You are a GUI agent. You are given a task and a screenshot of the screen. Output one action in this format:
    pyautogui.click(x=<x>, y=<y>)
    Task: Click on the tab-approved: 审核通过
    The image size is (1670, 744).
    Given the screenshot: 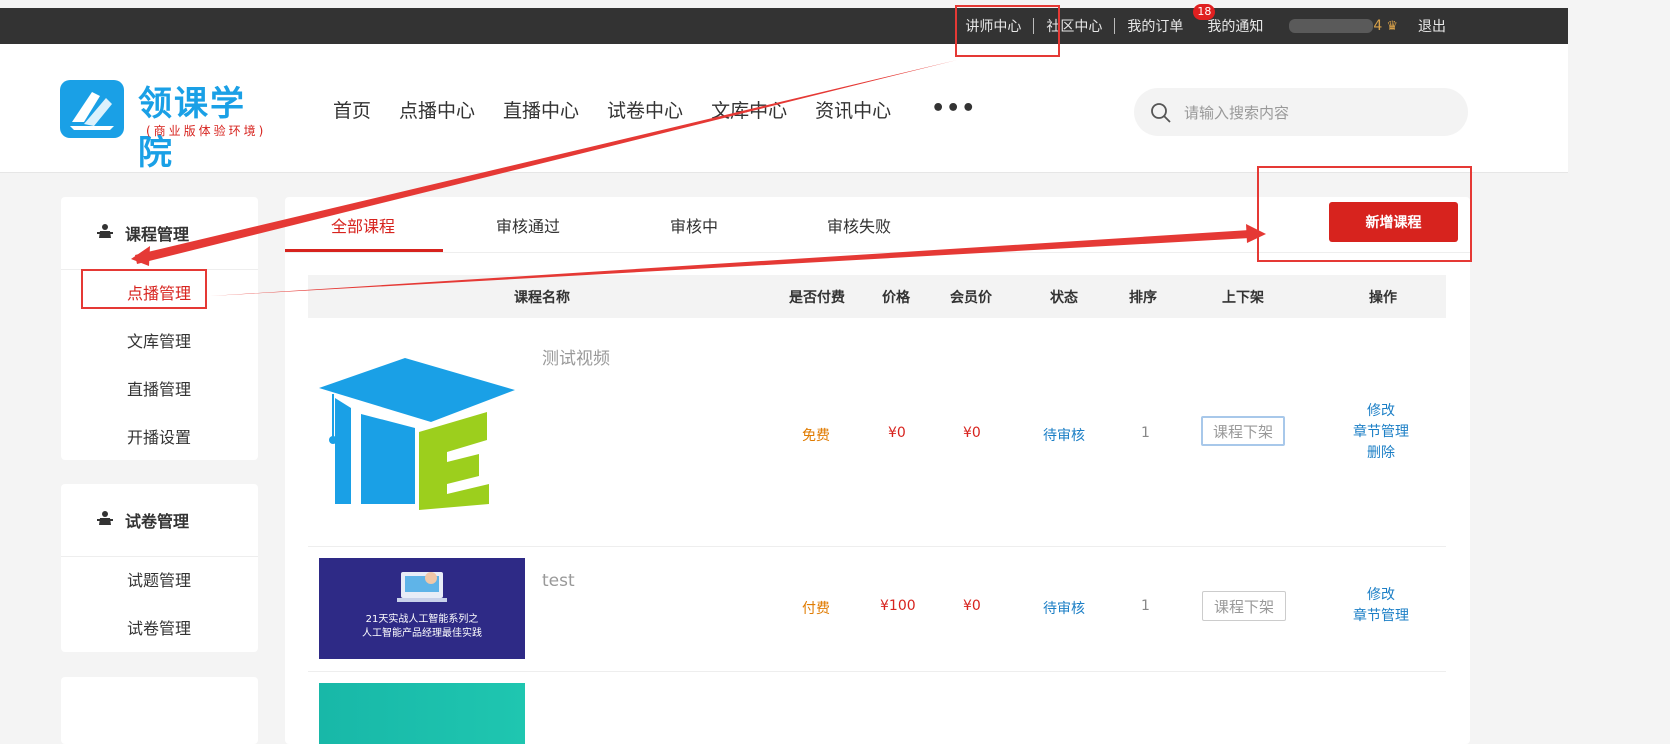 What is the action you would take?
    pyautogui.click(x=528, y=225)
    